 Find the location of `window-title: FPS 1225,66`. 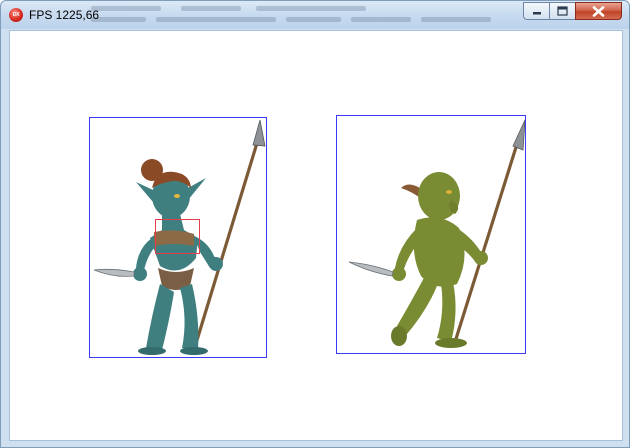

window-title: FPS 1225,66 is located at coordinates (64, 15).